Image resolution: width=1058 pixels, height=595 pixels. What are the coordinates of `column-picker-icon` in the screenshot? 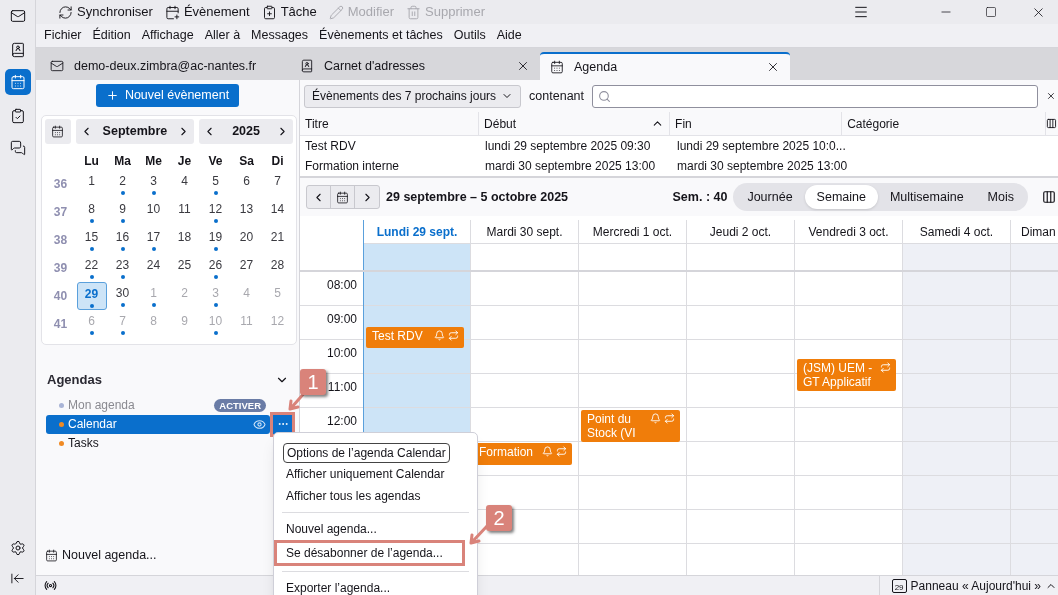 It's located at (1051, 123).